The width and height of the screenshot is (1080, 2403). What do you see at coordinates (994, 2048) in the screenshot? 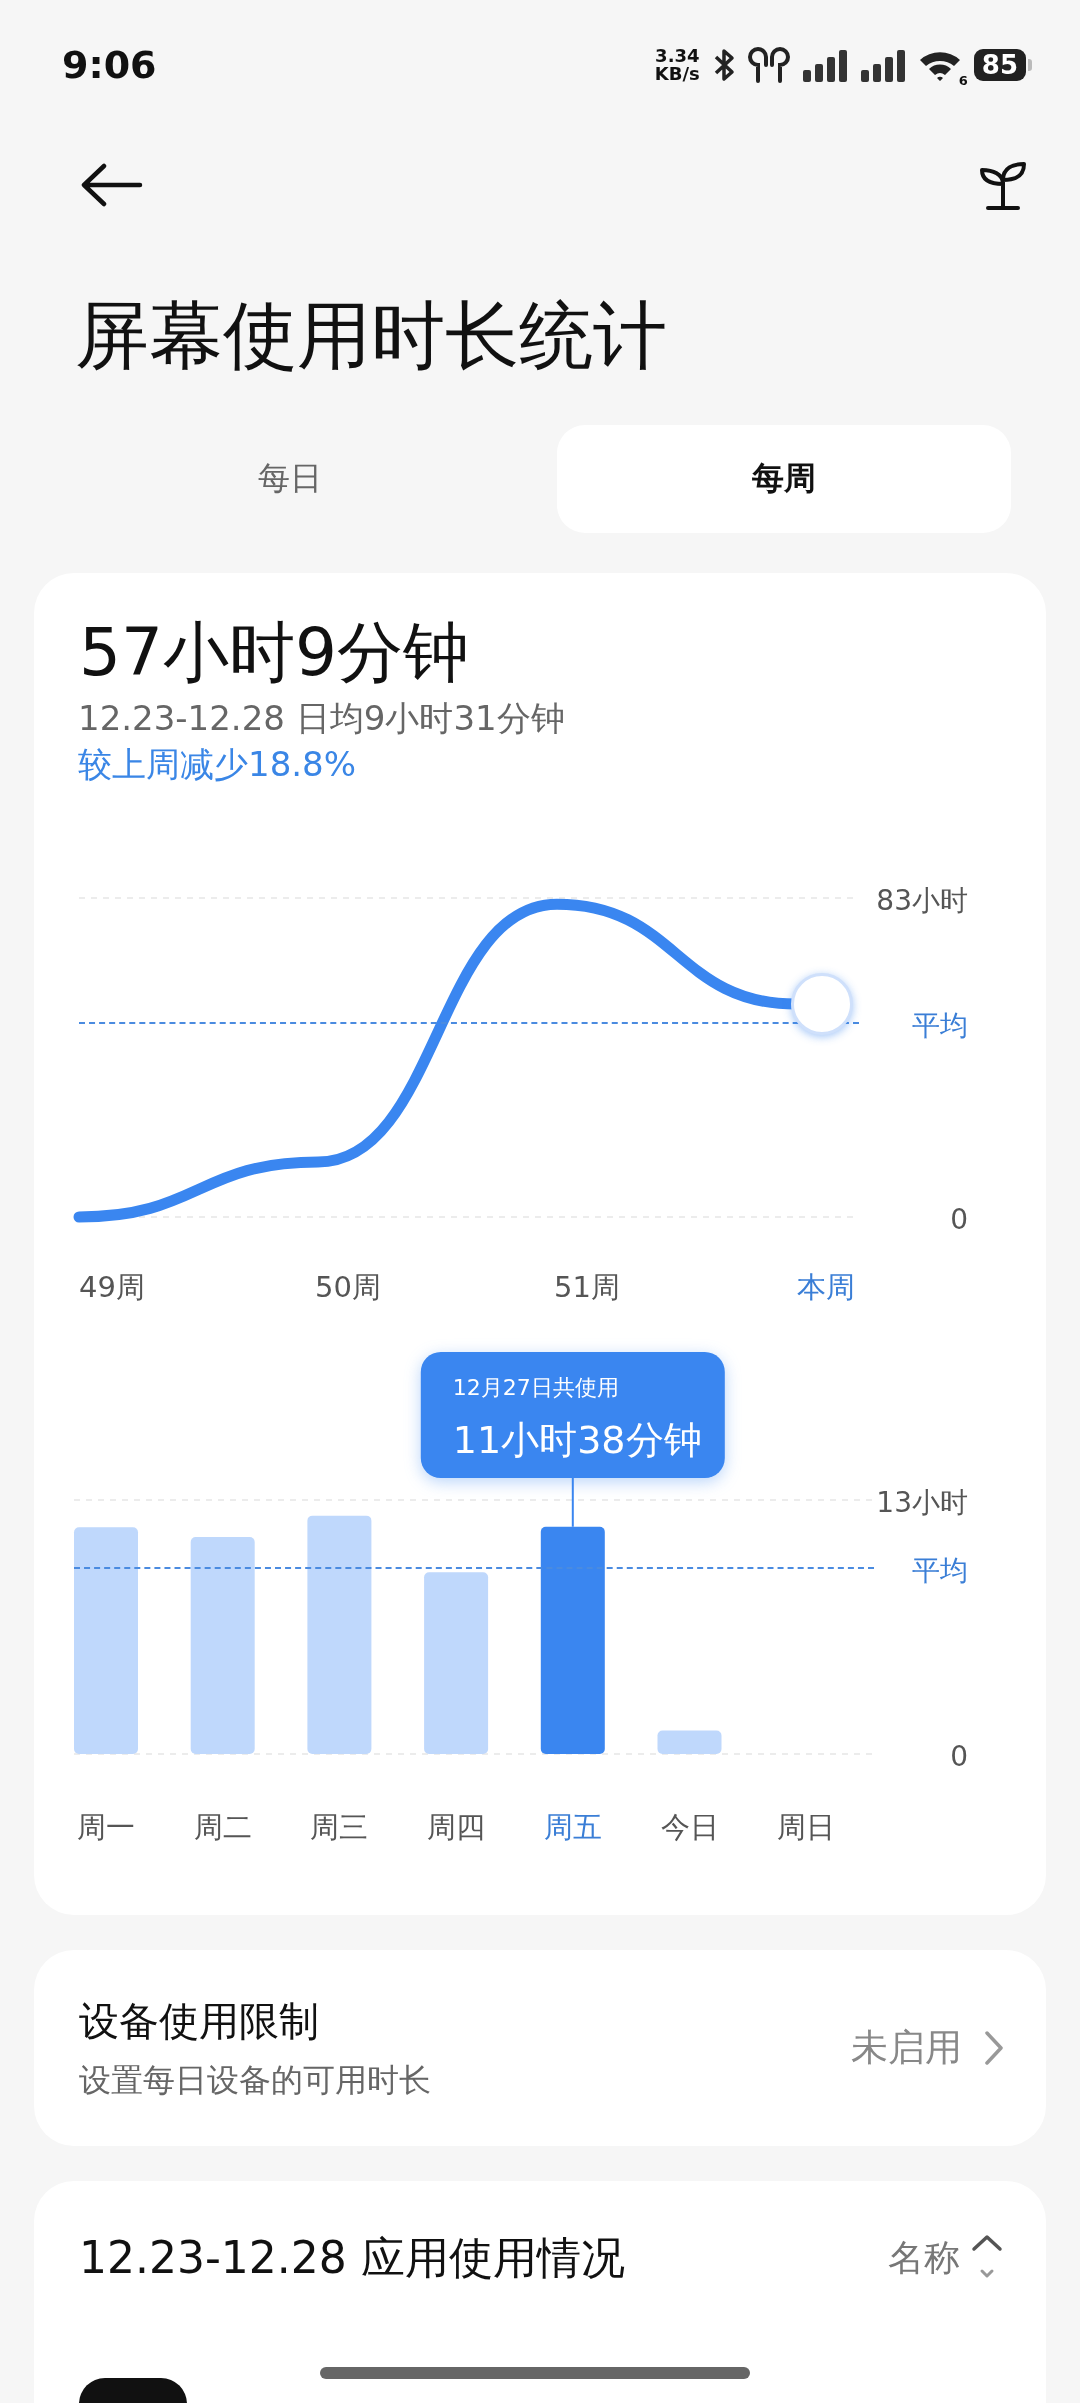
I see `chevron-right-icon` at bounding box center [994, 2048].